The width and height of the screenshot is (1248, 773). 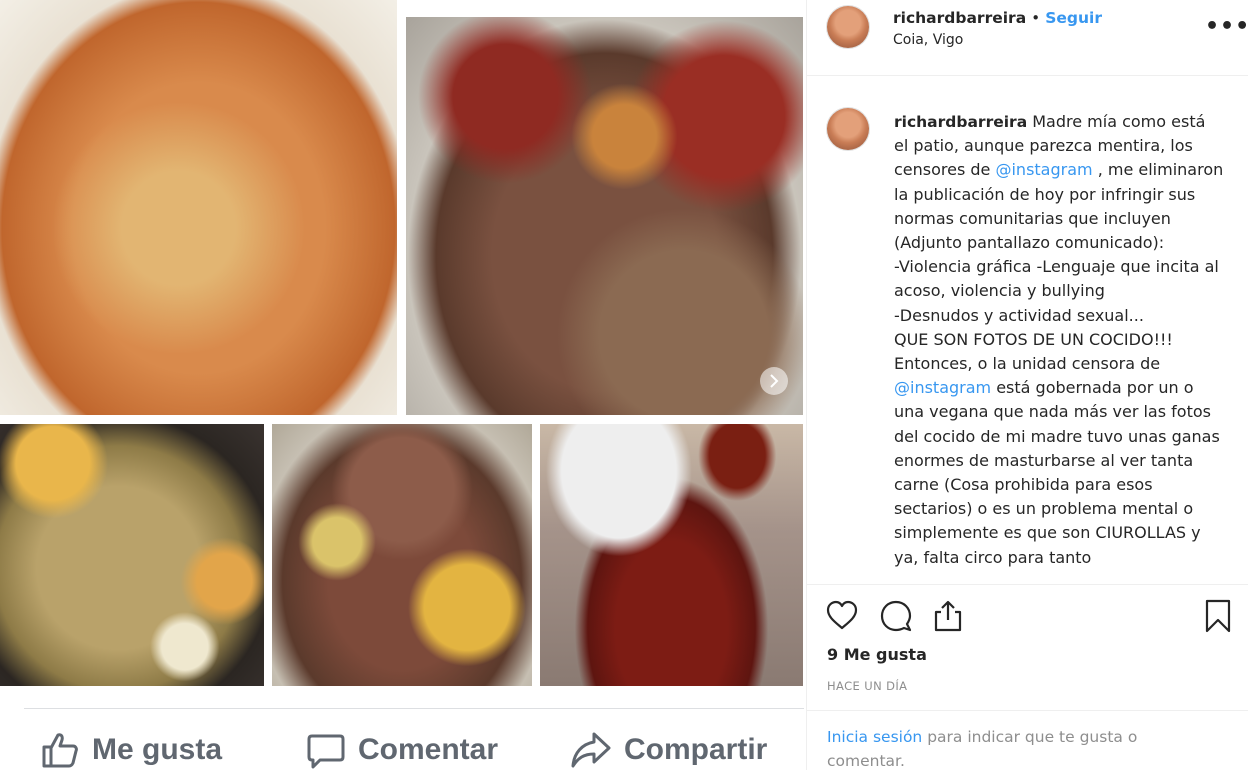 I want to click on caption-avatar, so click(x=848, y=129).